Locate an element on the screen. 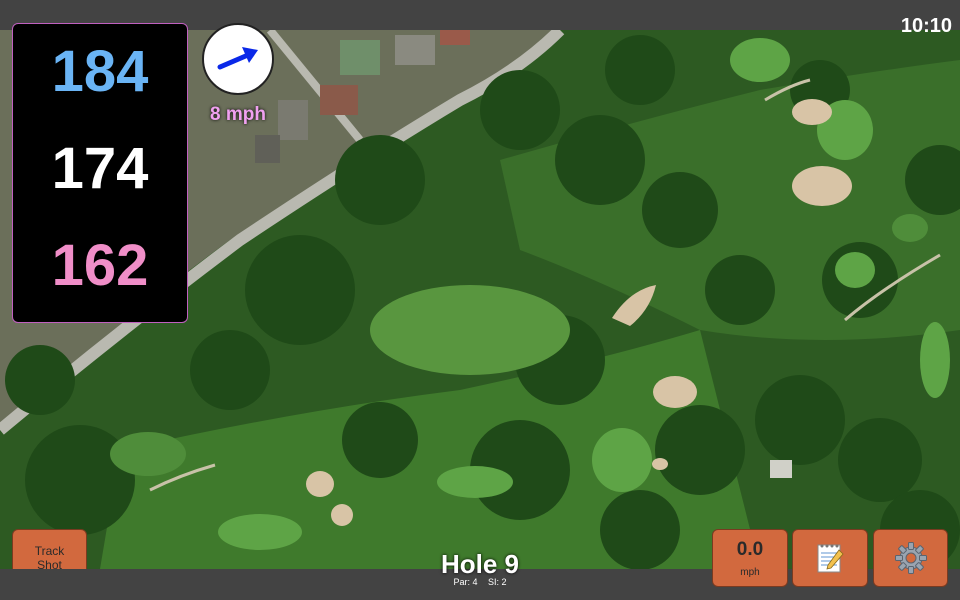 This screenshot has height=600, width=960. settings-button is located at coordinates (910, 558).